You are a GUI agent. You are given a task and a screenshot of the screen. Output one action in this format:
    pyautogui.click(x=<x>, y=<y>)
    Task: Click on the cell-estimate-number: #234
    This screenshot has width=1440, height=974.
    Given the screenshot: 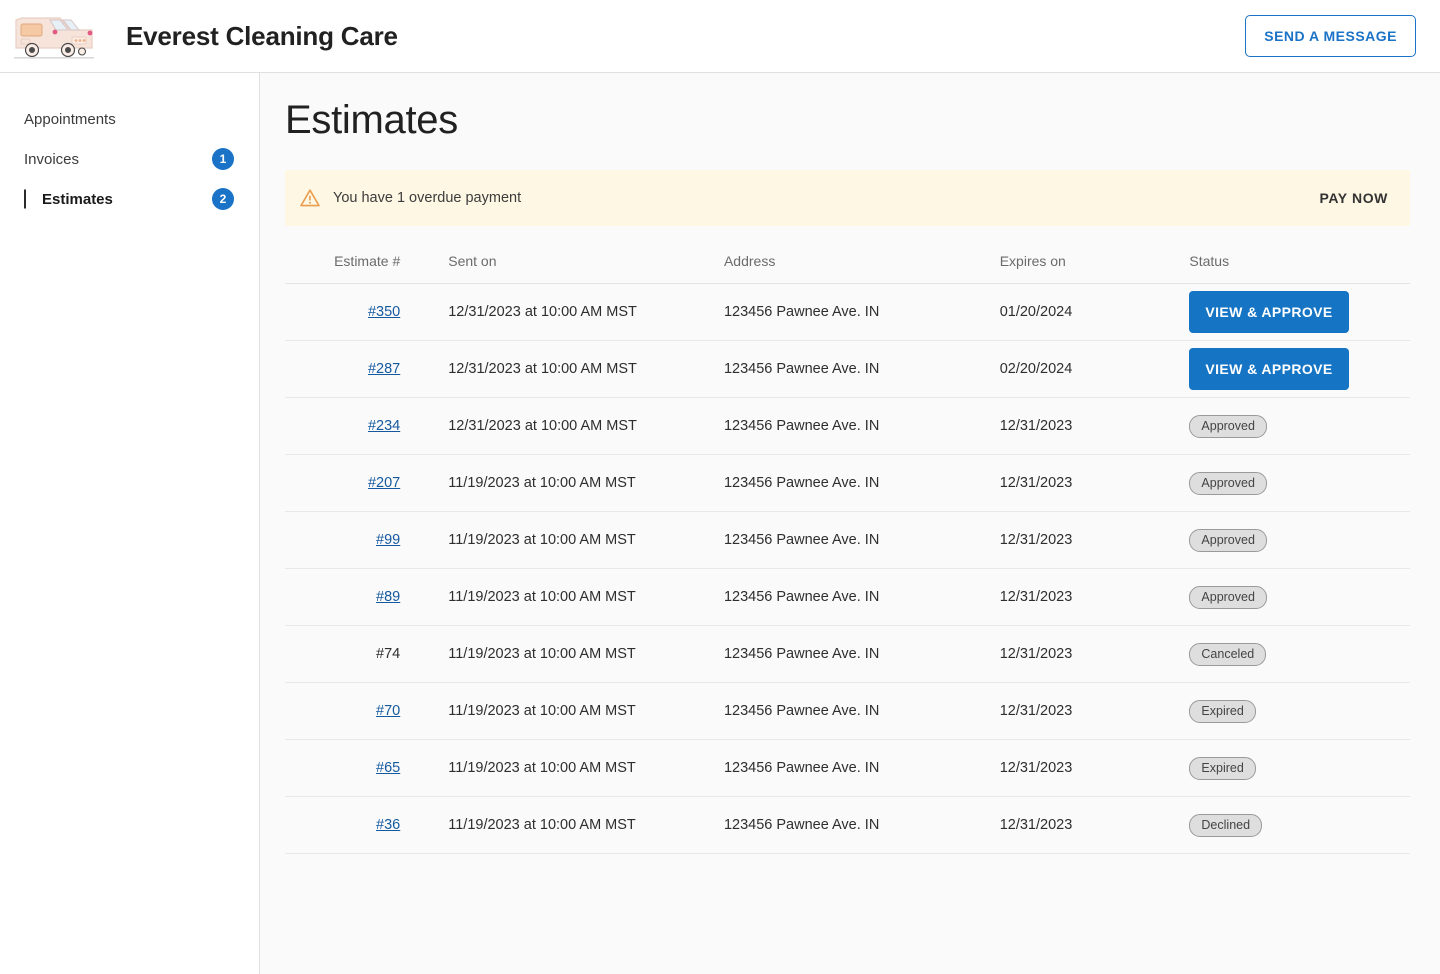 What is the action you would take?
    pyautogui.click(x=367, y=426)
    